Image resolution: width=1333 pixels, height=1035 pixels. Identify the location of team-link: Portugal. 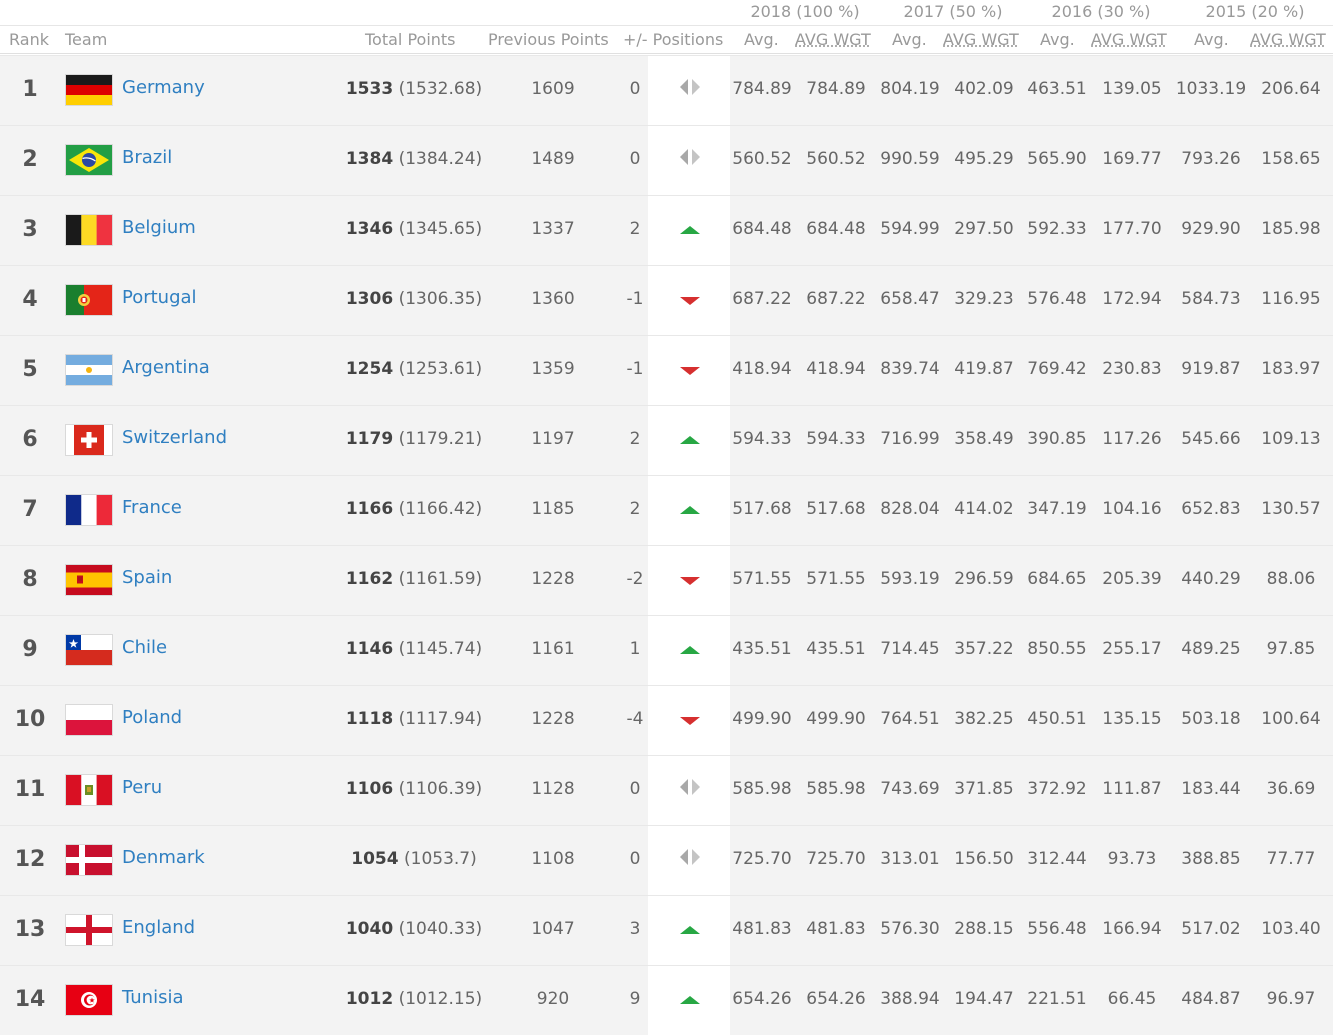
(159, 297).